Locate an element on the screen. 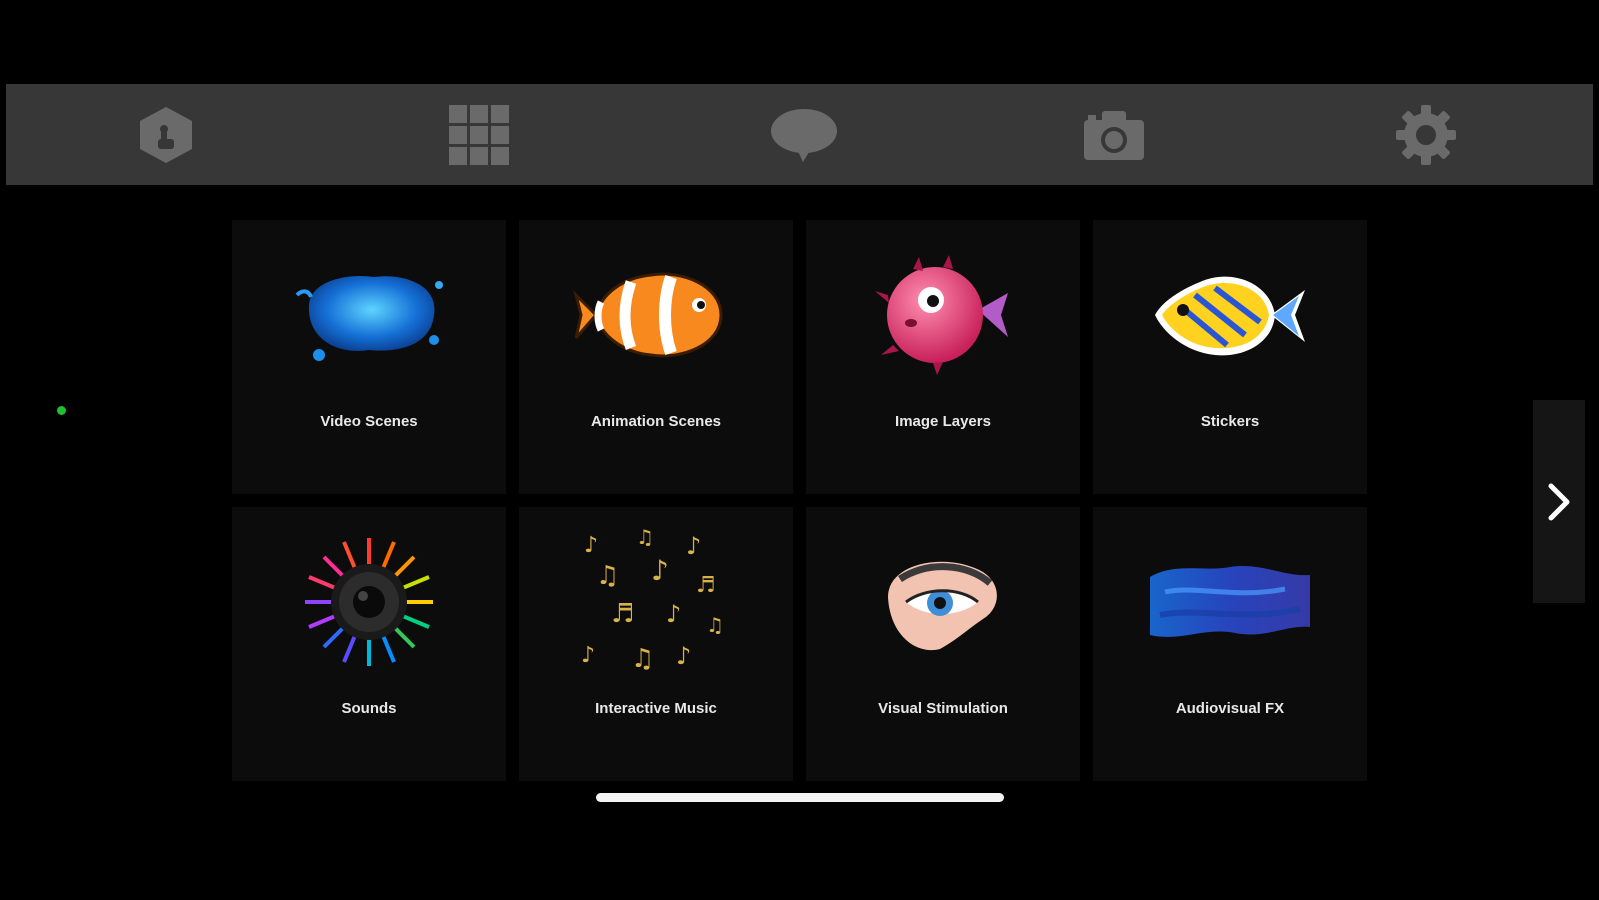 Image resolution: width=1599 pixels, height=900 pixels. toolbar-chat-button is located at coordinates (804, 134).